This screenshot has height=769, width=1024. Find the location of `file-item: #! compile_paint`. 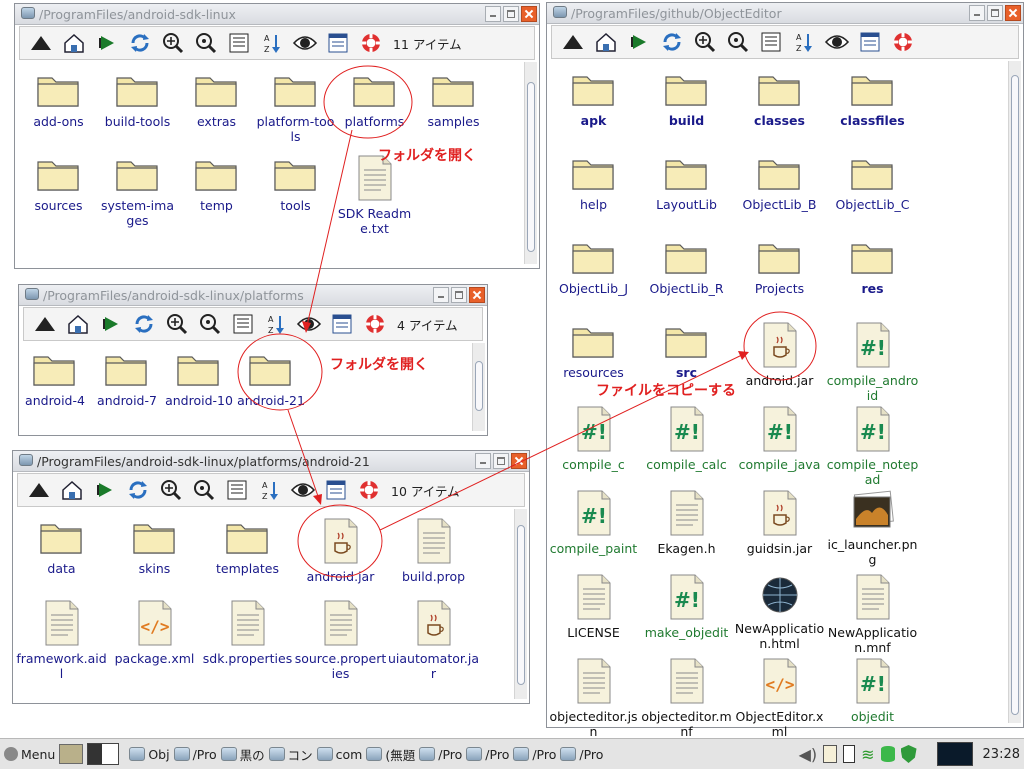

file-item: #! compile_paint is located at coordinates (593, 522).